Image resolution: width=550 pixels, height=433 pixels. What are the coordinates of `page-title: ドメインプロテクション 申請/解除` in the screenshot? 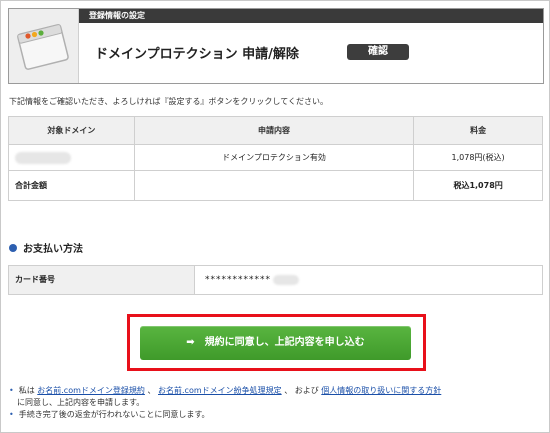 It's located at (197, 54).